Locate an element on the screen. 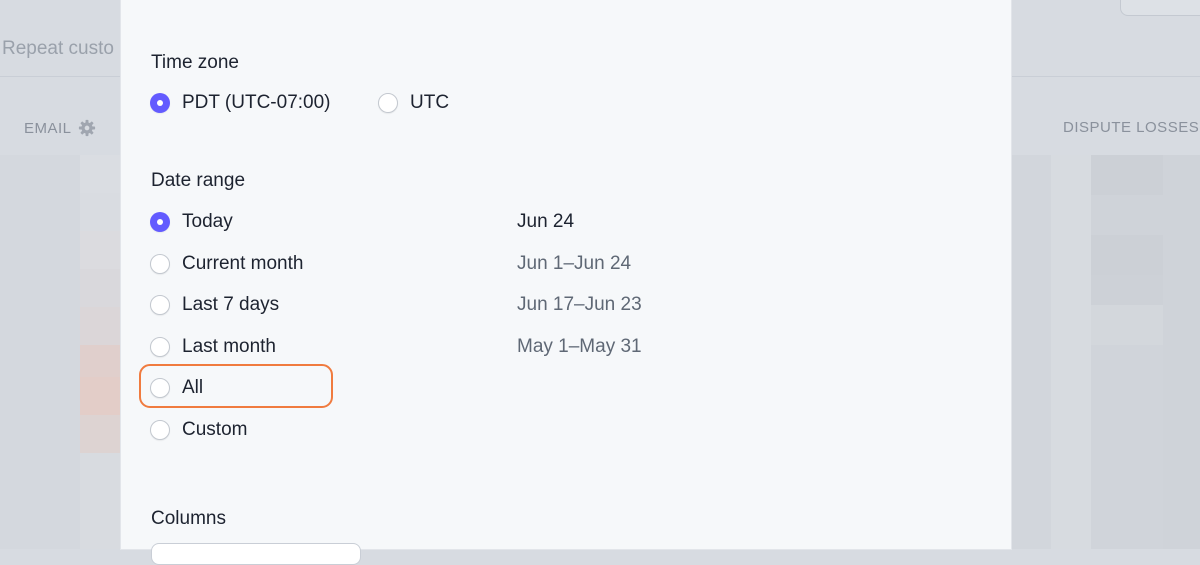 This screenshot has width=1200, height=565. radio-timezone-utc: UTC is located at coordinates (413, 103).